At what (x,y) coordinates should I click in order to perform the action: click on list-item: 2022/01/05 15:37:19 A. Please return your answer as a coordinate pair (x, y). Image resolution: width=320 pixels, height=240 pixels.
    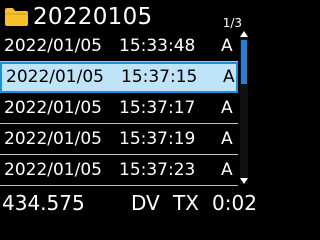
    Looking at the image, I should click on (119, 139).